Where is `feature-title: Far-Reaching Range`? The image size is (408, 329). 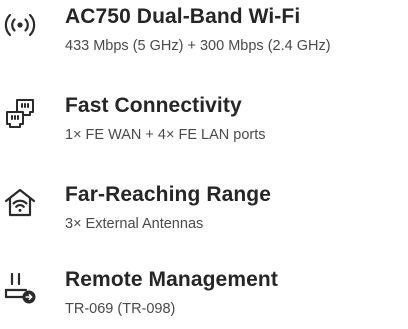
feature-title: Far-Reaching Range is located at coordinates (168, 194).